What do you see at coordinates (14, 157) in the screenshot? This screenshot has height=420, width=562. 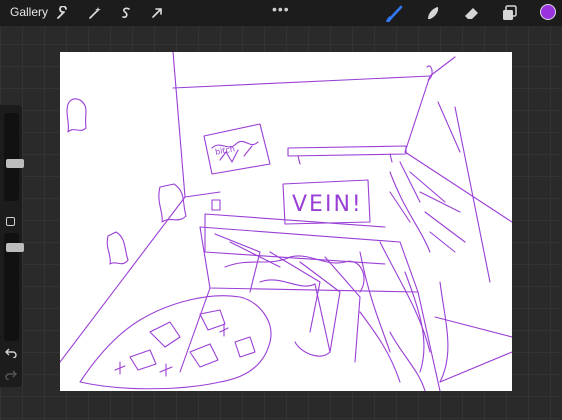 I see `brush-size-slider` at bounding box center [14, 157].